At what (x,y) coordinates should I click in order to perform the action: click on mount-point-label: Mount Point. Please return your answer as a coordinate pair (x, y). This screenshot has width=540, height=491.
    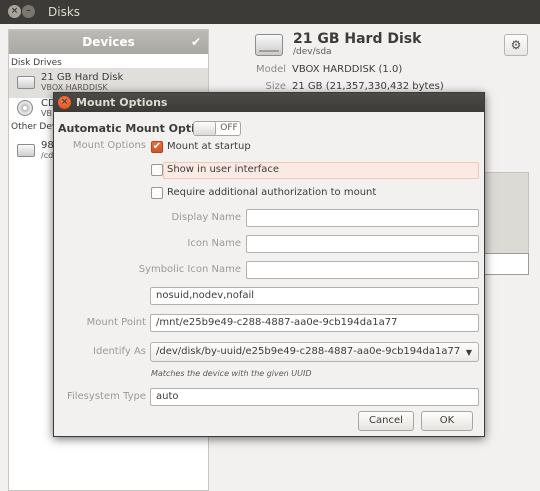
    Looking at the image, I should click on (116, 322).